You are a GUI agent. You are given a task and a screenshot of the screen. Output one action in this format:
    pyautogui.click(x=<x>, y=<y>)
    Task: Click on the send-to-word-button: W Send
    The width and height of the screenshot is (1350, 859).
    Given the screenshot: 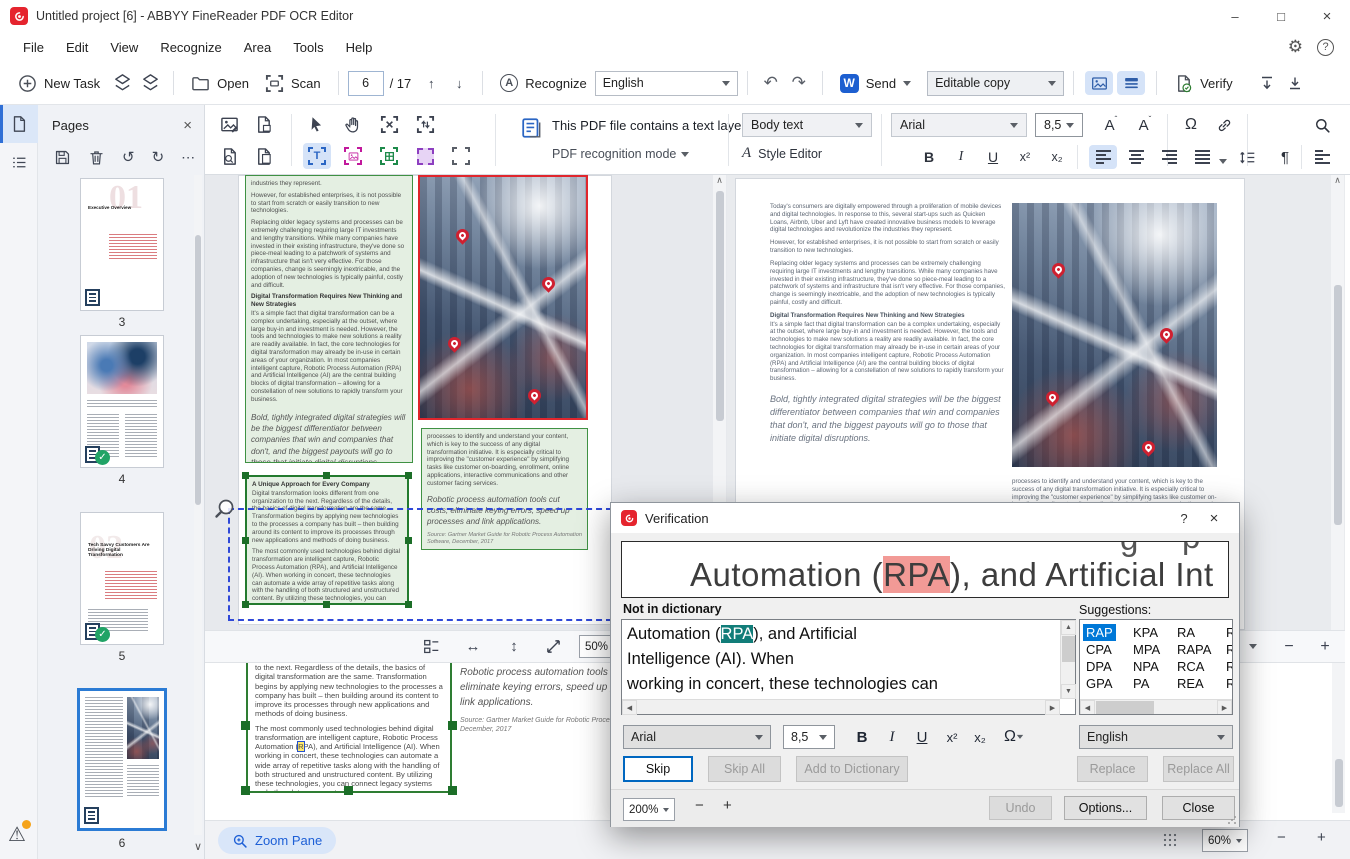 What is the action you would take?
    pyautogui.click(x=875, y=83)
    